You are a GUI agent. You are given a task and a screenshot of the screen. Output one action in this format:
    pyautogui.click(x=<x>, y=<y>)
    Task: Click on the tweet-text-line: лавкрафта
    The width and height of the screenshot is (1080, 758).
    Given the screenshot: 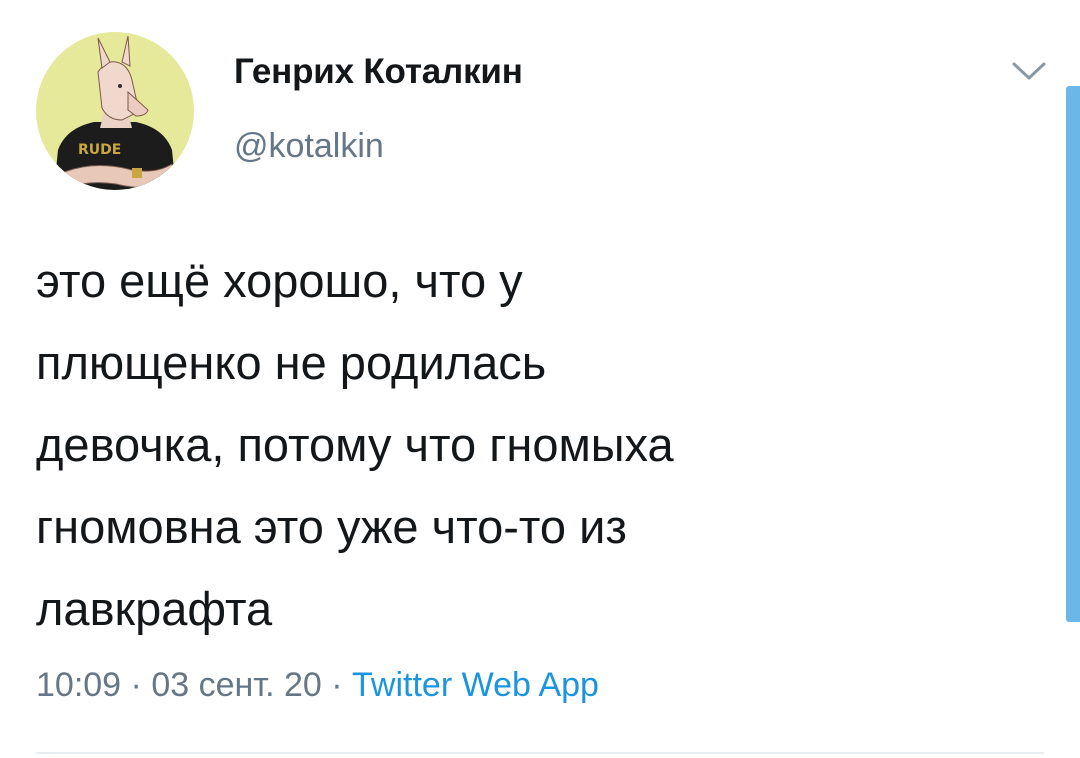 What is the action you would take?
    pyautogui.click(x=154, y=608)
    